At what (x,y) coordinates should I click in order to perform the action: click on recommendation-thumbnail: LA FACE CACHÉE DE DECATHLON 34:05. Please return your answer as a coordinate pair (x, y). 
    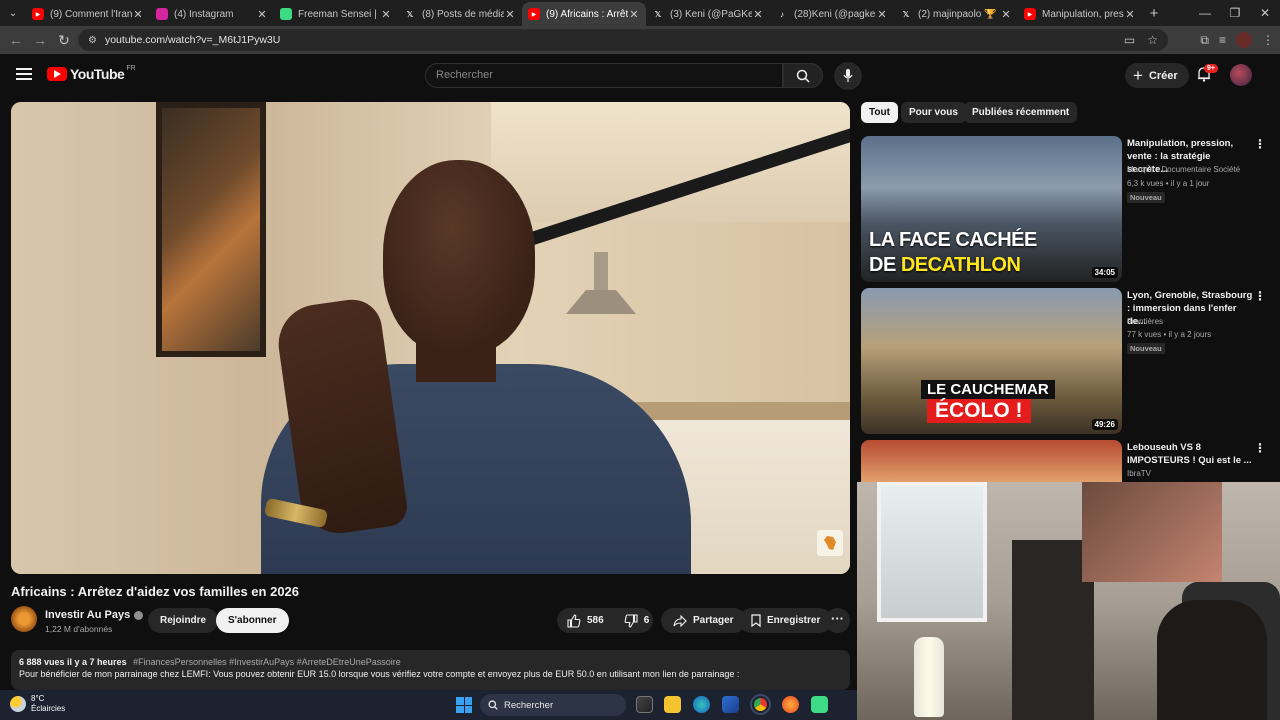
    Looking at the image, I should click on (991, 209).